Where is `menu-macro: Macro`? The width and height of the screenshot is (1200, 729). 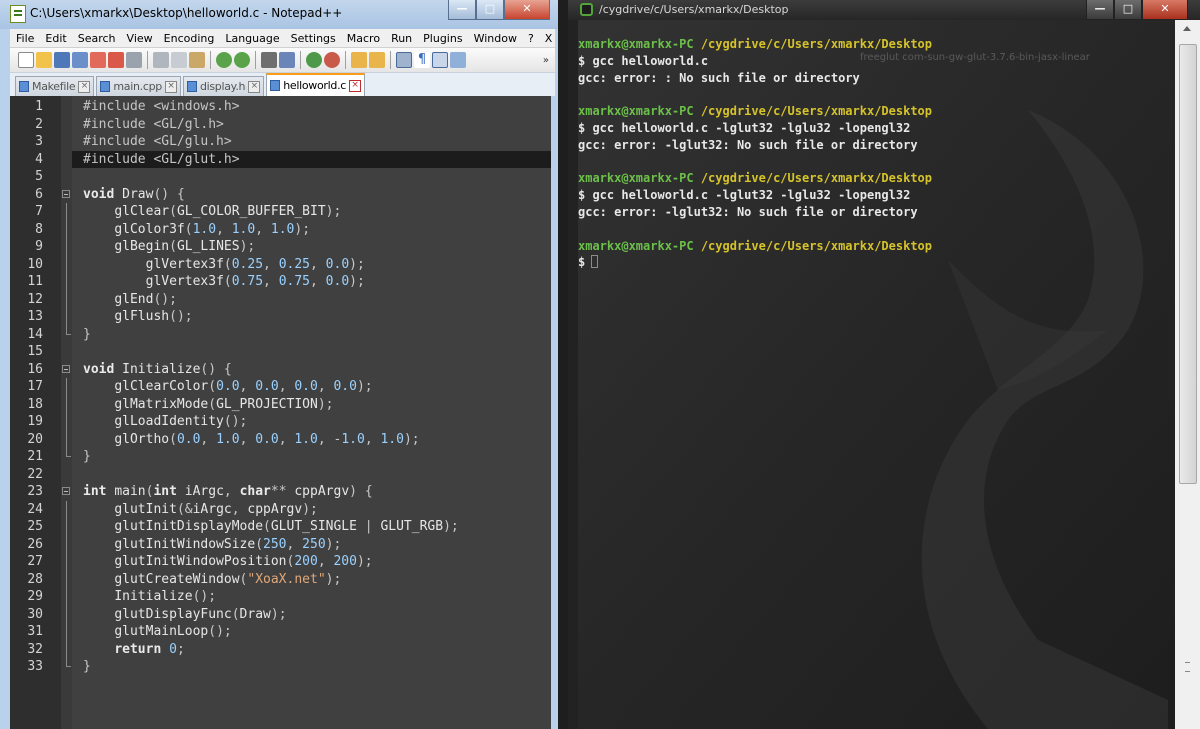 menu-macro: Macro is located at coordinates (363, 38).